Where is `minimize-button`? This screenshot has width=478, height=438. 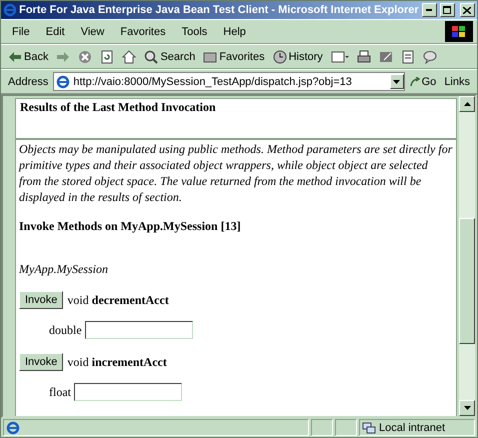
minimize-button is located at coordinates (429, 10).